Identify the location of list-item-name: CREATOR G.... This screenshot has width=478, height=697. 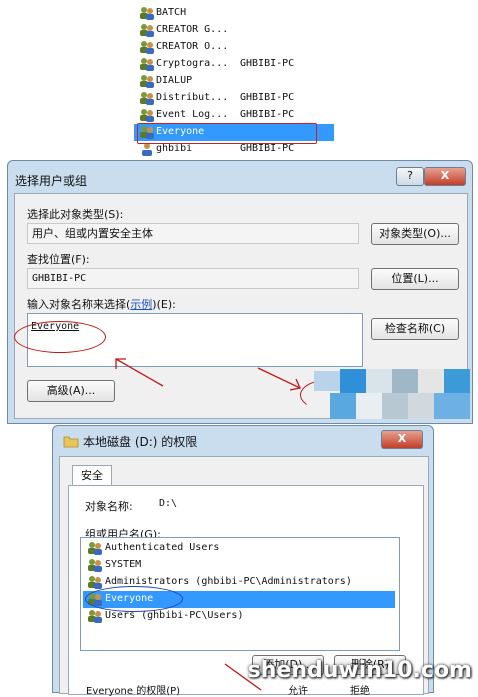
(192, 29).